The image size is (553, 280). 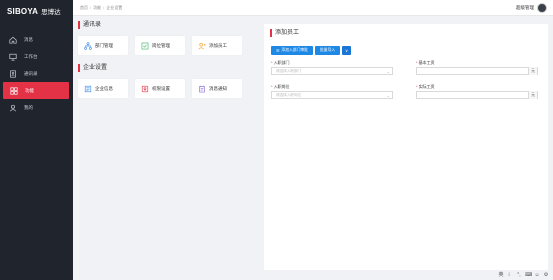 I want to click on form-title: 添加员工, so click(x=284, y=33).